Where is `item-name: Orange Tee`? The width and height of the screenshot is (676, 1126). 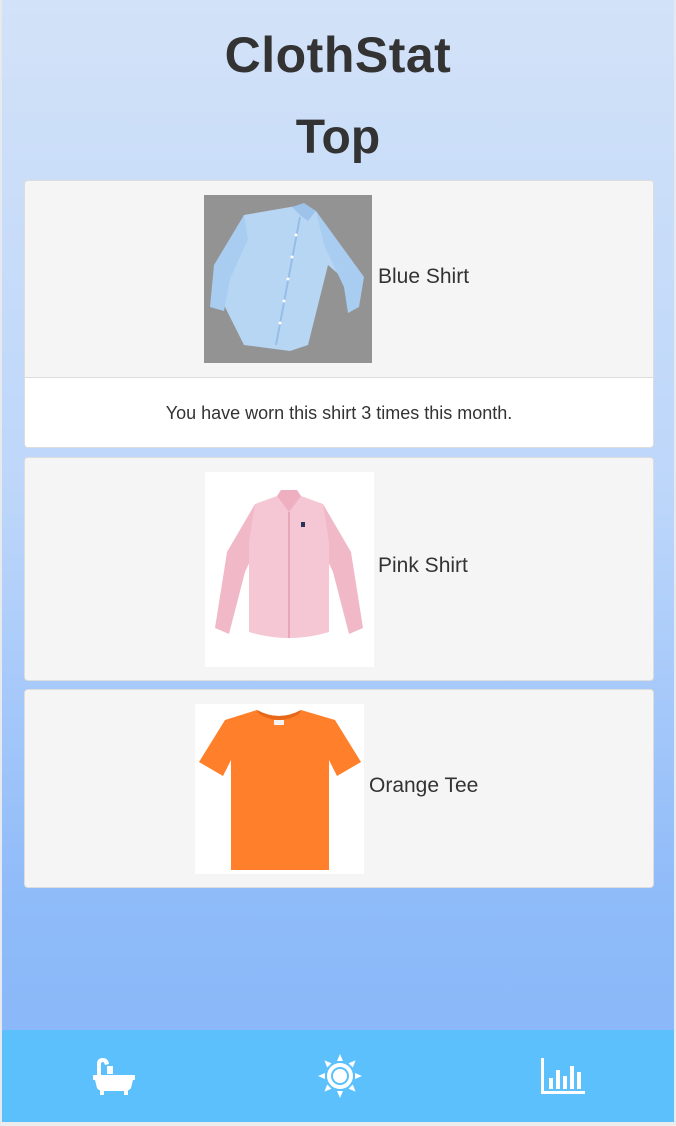 item-name: Orange Tee is located at coordinates (424, 785).